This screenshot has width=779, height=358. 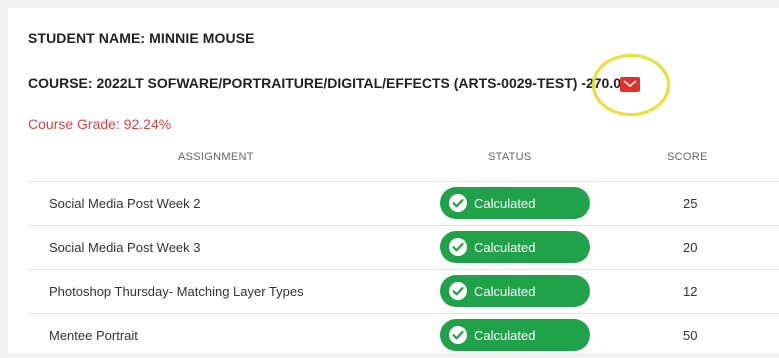 What do you see at coordinates (100, 124) in the screenshot?
I see `course-grade: Course Grade: 92.24%` at bounding box center [100, 124].